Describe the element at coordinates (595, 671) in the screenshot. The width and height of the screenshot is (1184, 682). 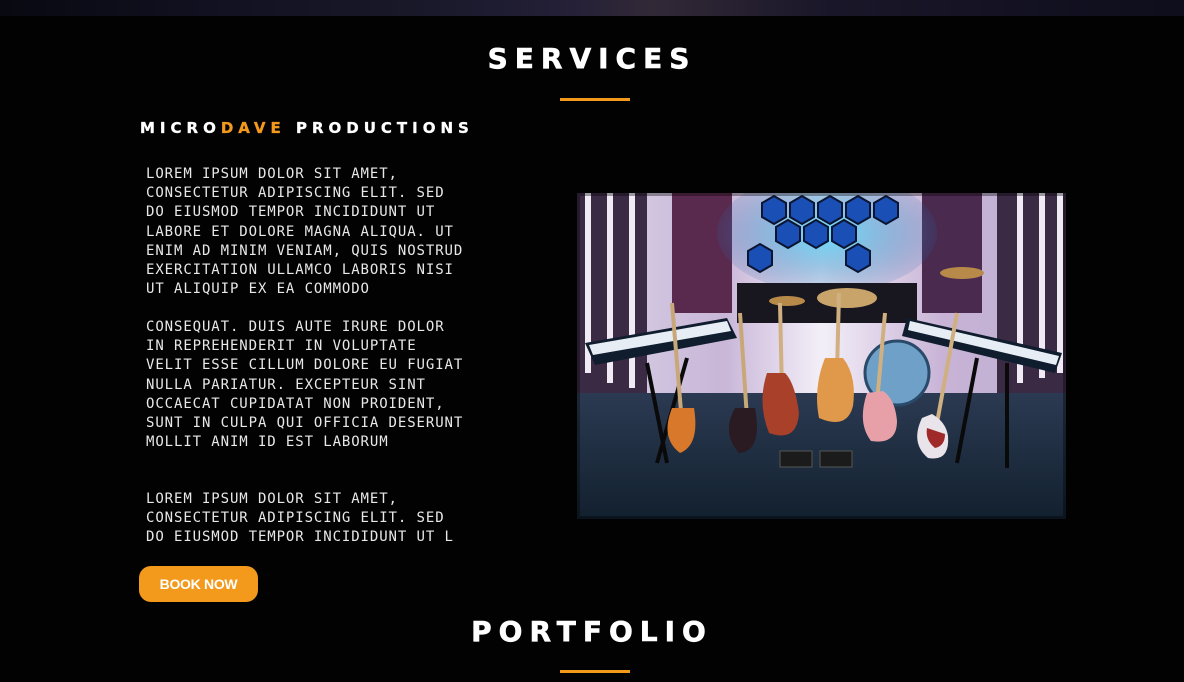
I see `portfolio-title-underline` at that location.